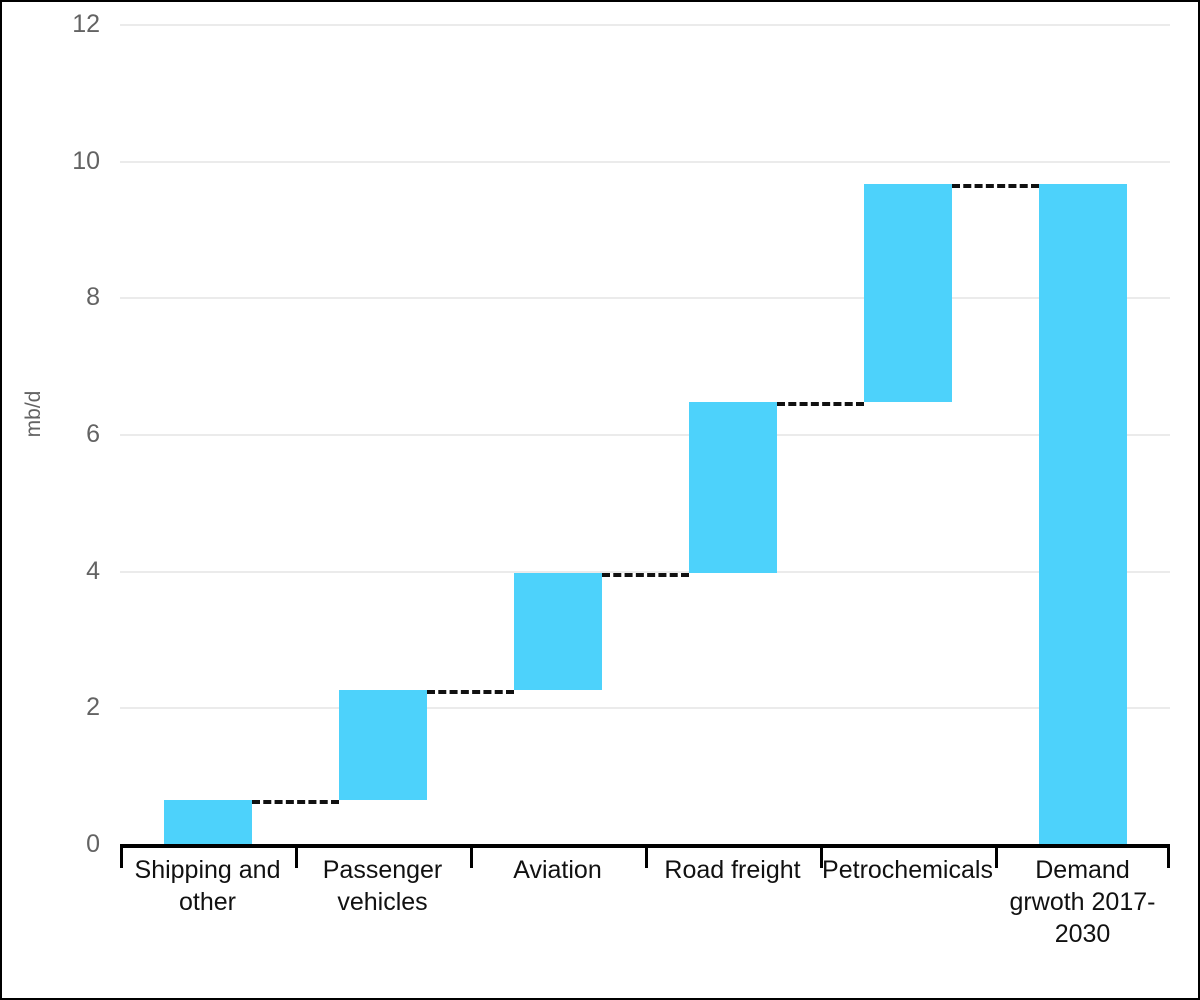 The width and height of the screenshot is (1200, 1000). I want to click on x-label-aviation: Aviation, so click(557, 870).